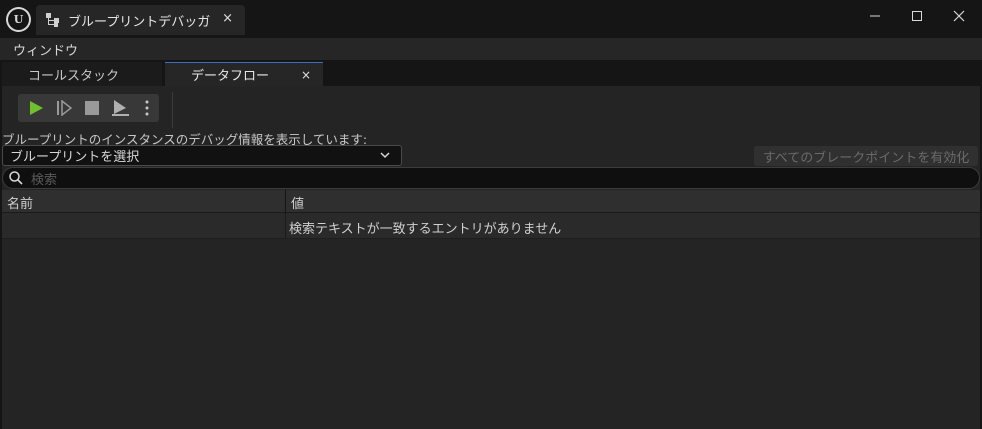 The height and width of the screenshot is (429, 982). What do you see at coordinates (491, 201) in the screenshot?
I see `table-header: 名前 値` at bounding box center [491, 201].